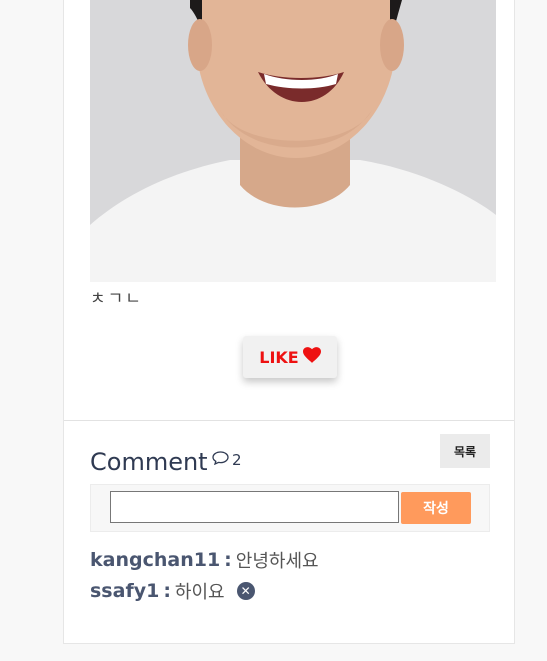 The width and height of the screenshot is (547, 661). Describe the element at coordinates (125, 591) in the screenshot. I see `comment-author: ssafy1` at that location.